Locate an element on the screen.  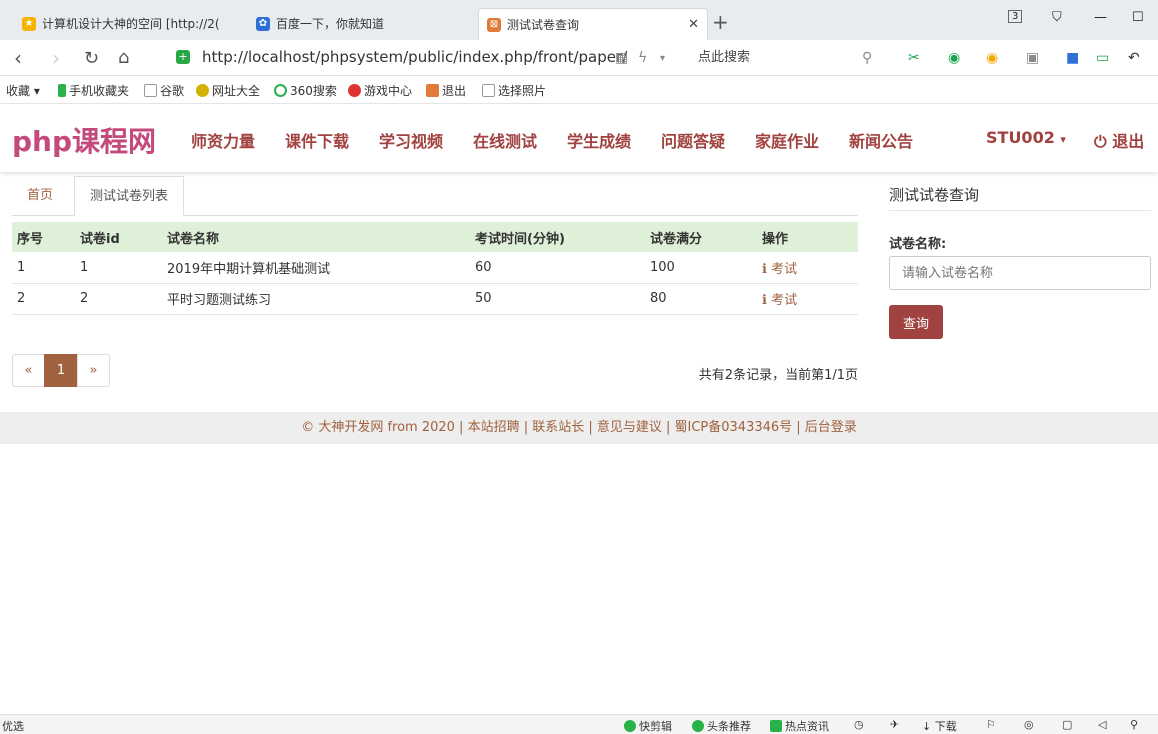
quick-edit-button: 快剪辑 is located at coordinates (648, 726).